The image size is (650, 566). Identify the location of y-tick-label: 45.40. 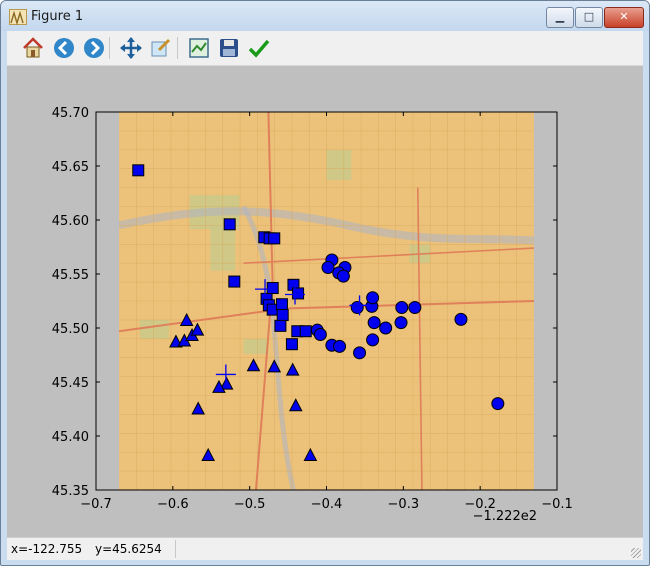
(70, 437).